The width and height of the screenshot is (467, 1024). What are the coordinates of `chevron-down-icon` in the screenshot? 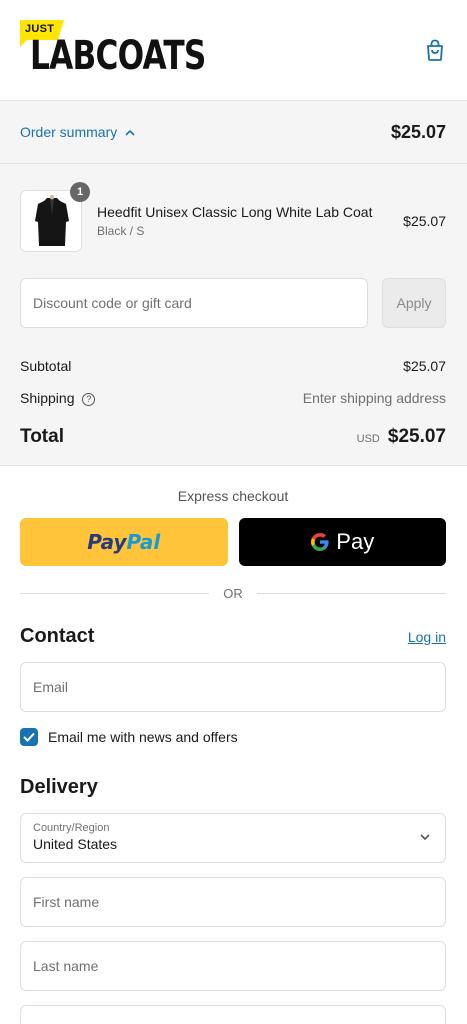 It's located at (425, 837).